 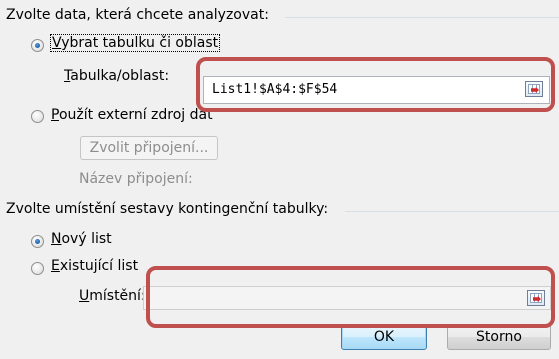 What do you see at coordinates (81, 239) in the screenshot?
I see `new-sheet-radio-label: Nový list` at bounding box center [81, 239].